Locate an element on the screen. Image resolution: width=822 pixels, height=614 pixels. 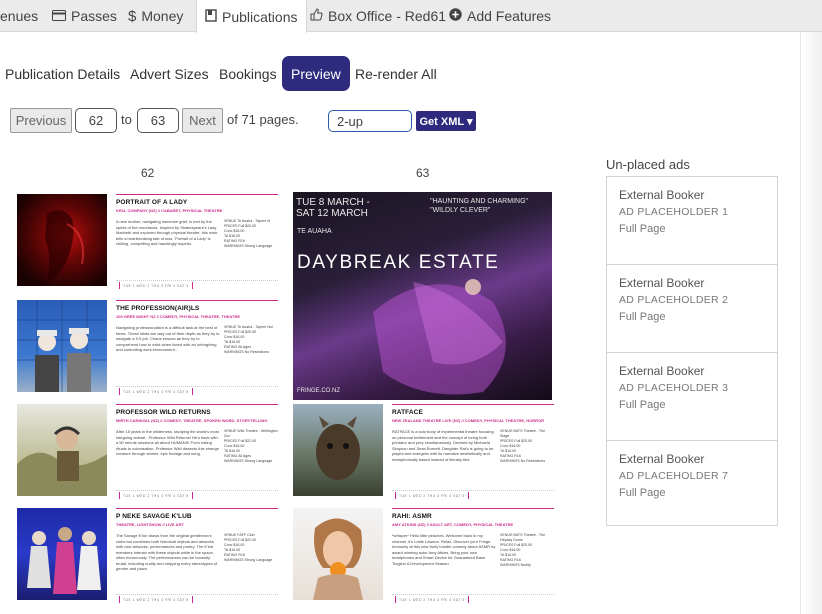
ad-artwork is located at coordinates (439, 337).